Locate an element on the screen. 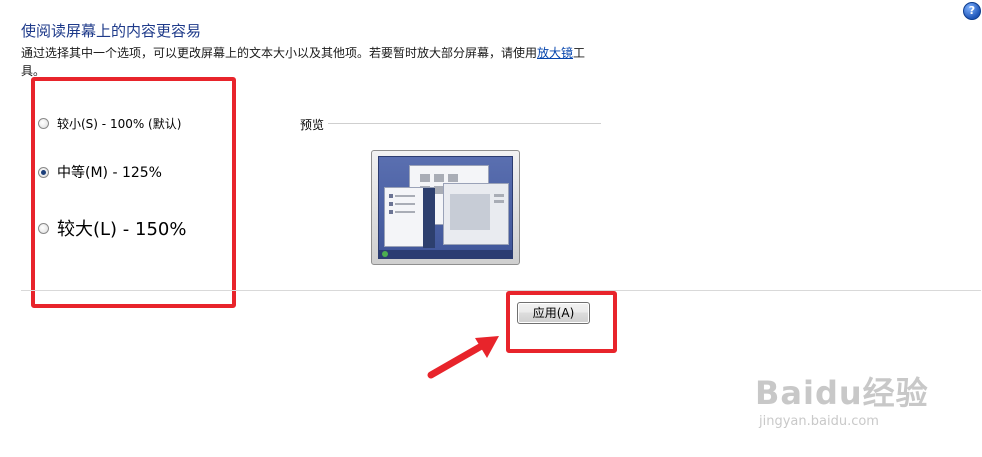  radio-option-small: 较小(S) - 100% (默认) is located at coordinates (109, 123).